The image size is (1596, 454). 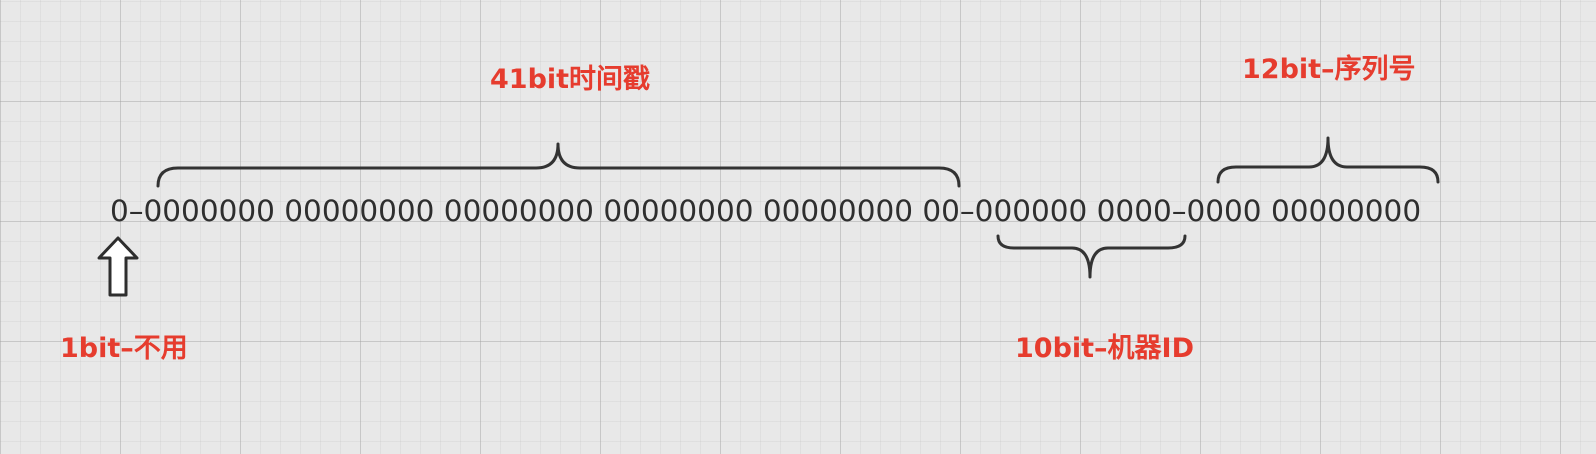 I want to click on timestamp-brace, so click(x=558, y=165).